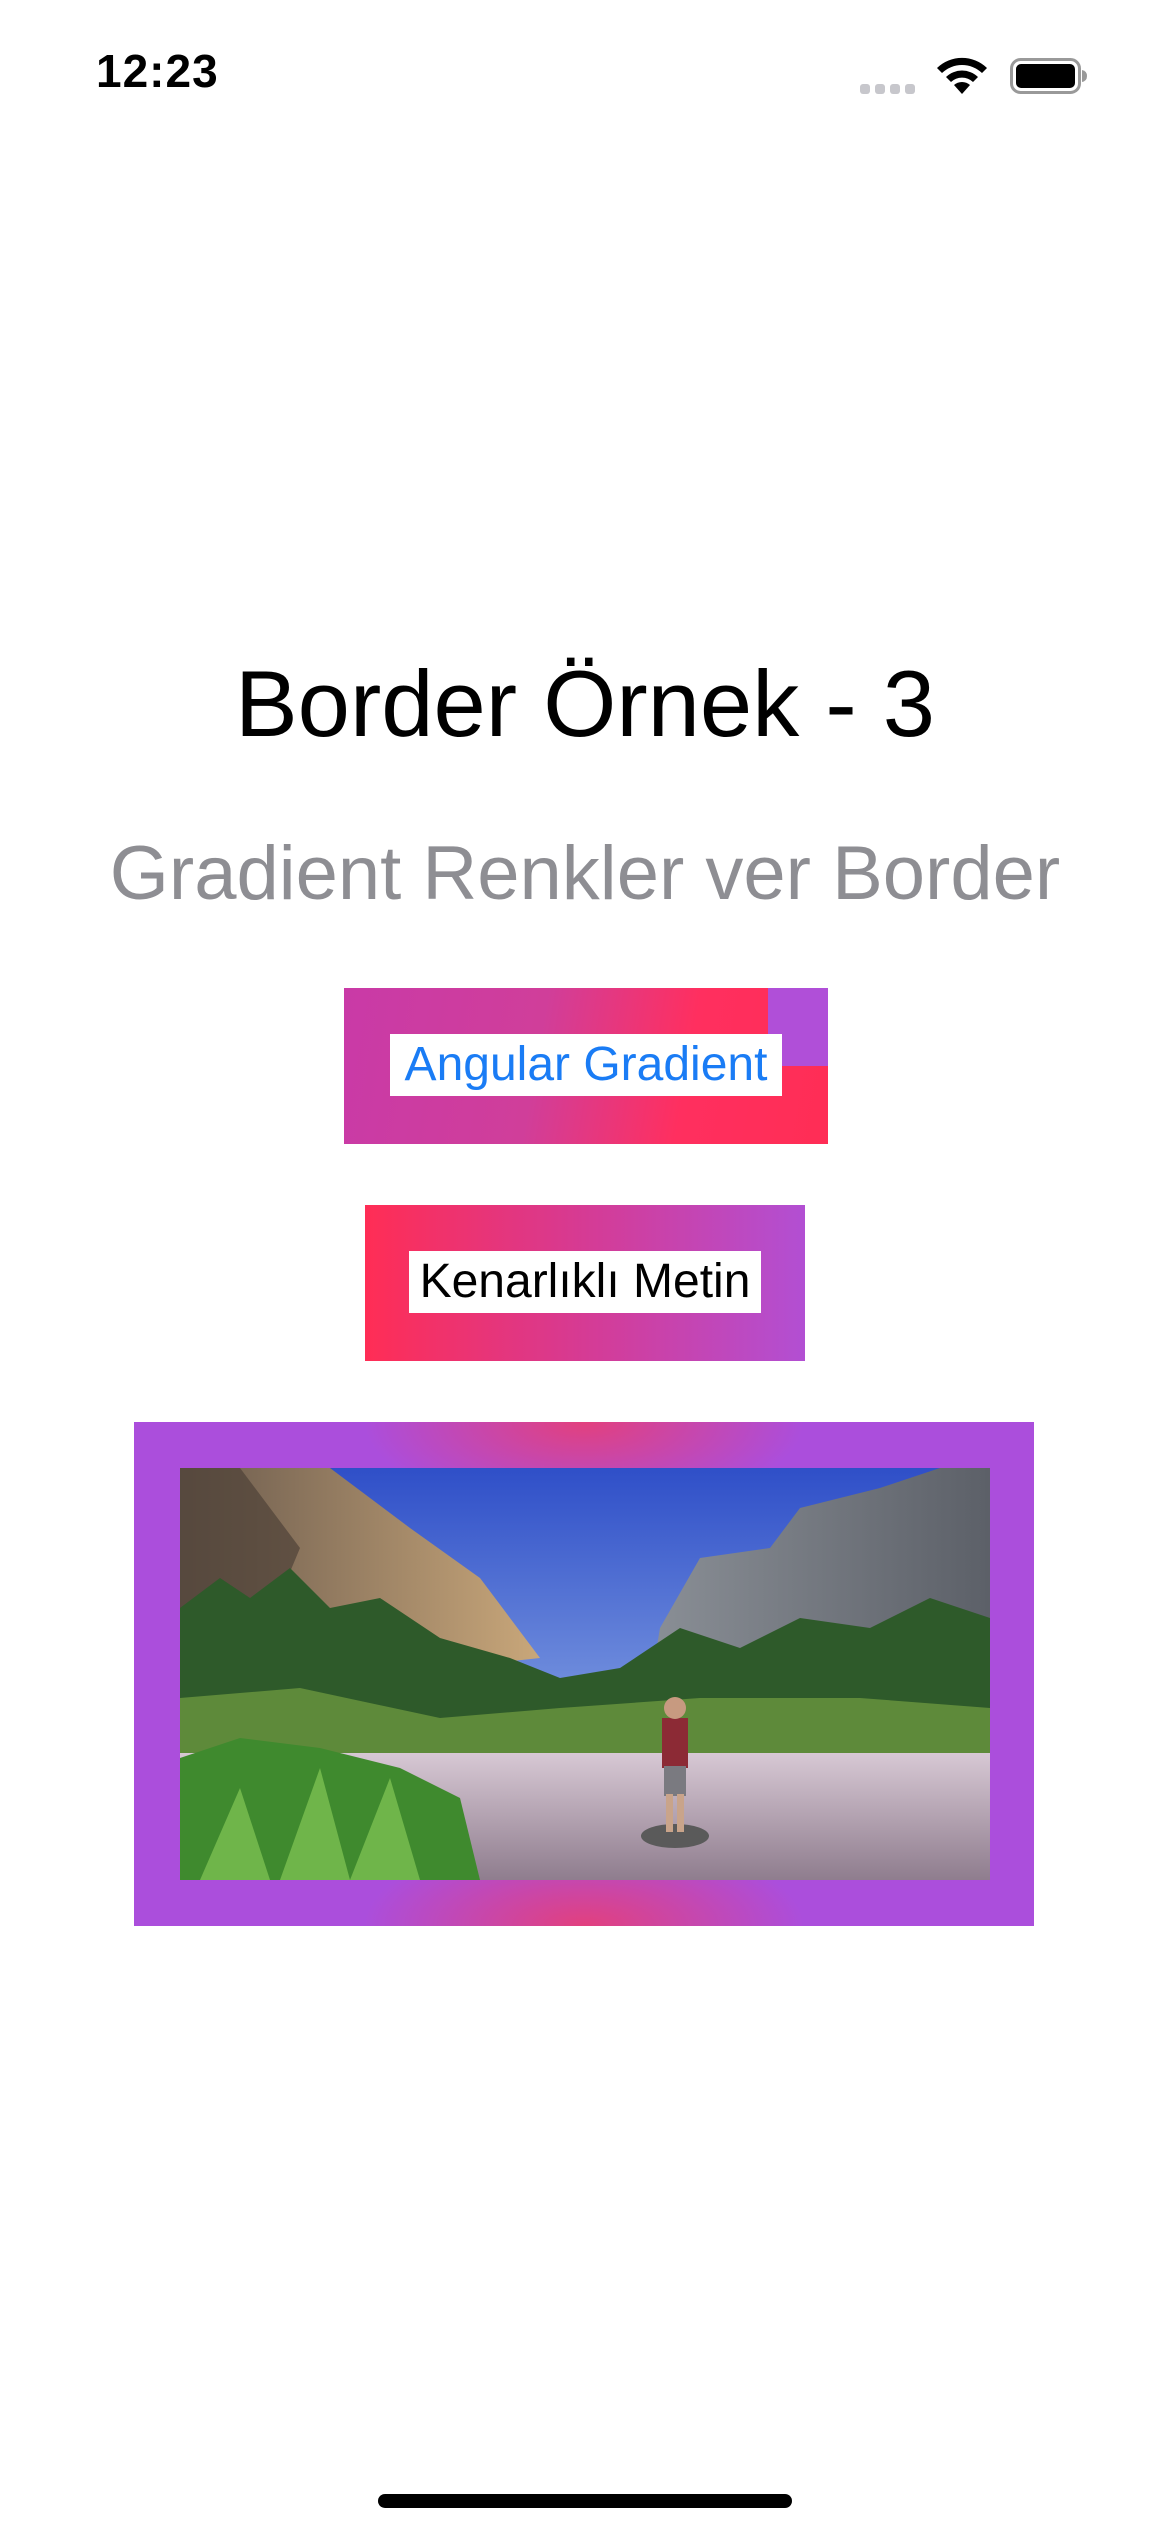 This screenshot has width=1170, height=2532. I want to click on battery-icon, so click(1048, 76).